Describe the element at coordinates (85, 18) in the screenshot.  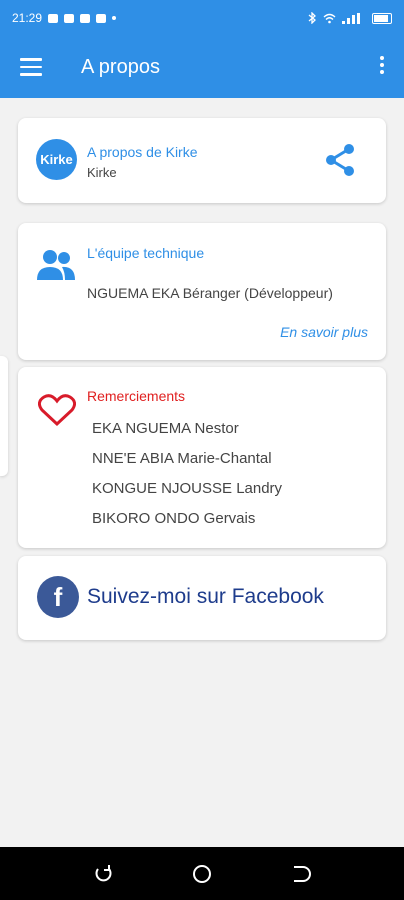
I see `paypal-icon` at that location.